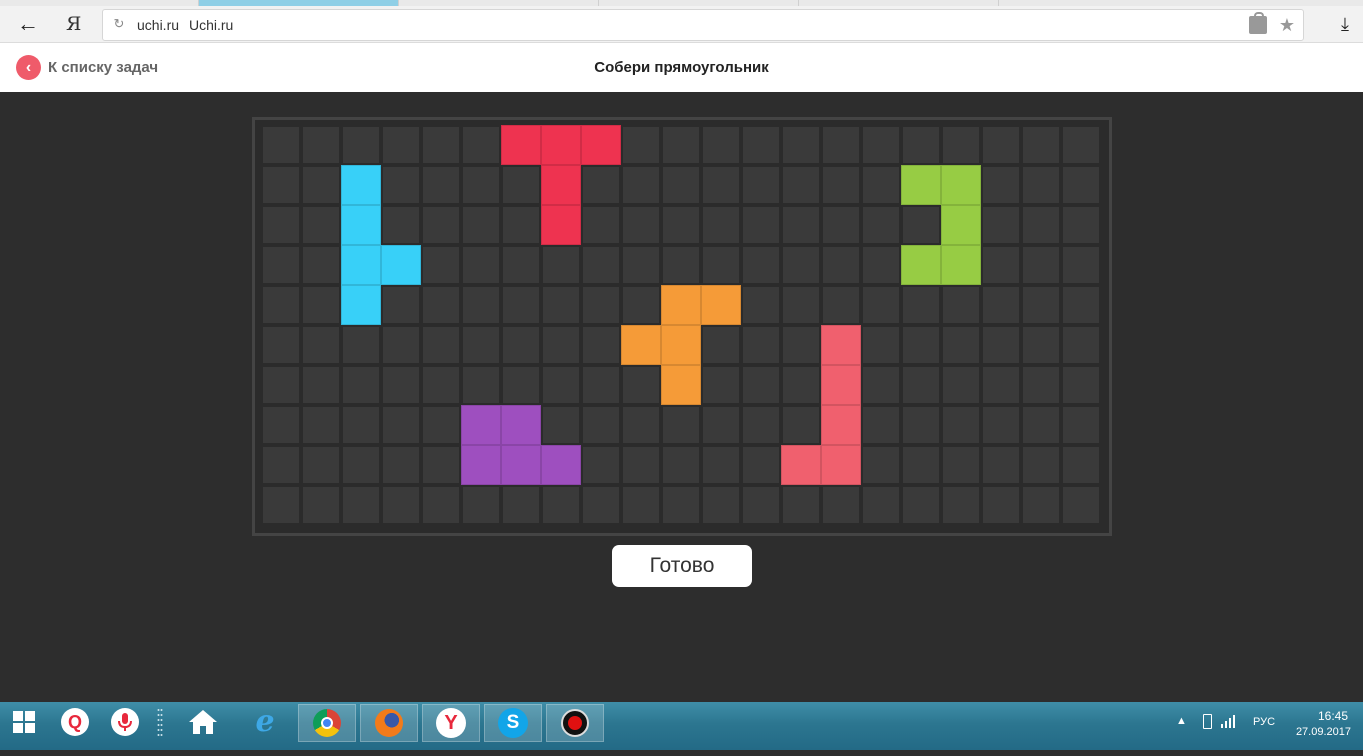 The width and height of the screenshot is (1363, 756). I want to click on address-bar: ↻ uchi.ru Uchi.ru ★, so click(703, 25).